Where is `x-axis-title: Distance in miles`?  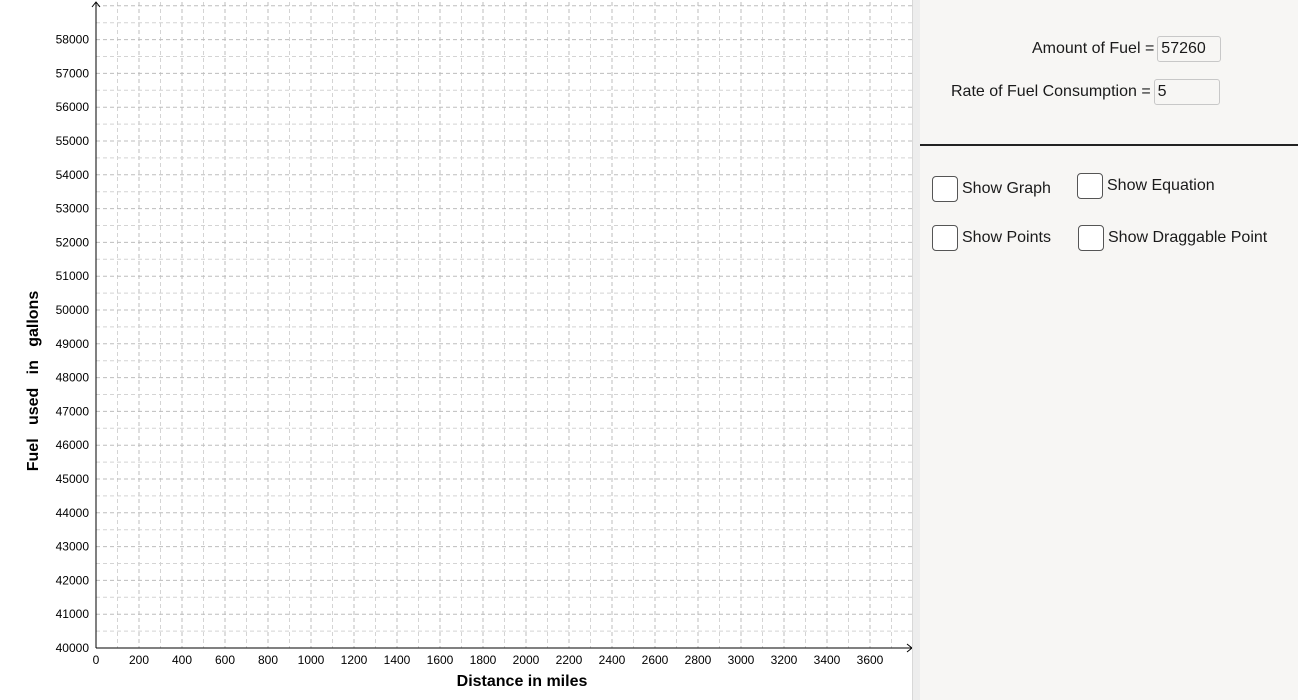 x-axis-title: Distance in miles is located at coordinates (522, 681).